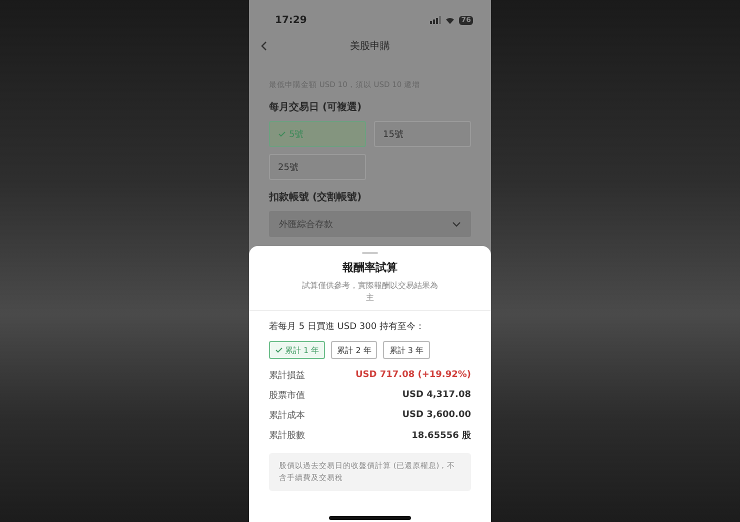 This screenshot has height=522, width=740. What do you see at coordinates (287, 376) in the screenshot?
I see `result-label: 累計損益` at bounding box center [287, 376].